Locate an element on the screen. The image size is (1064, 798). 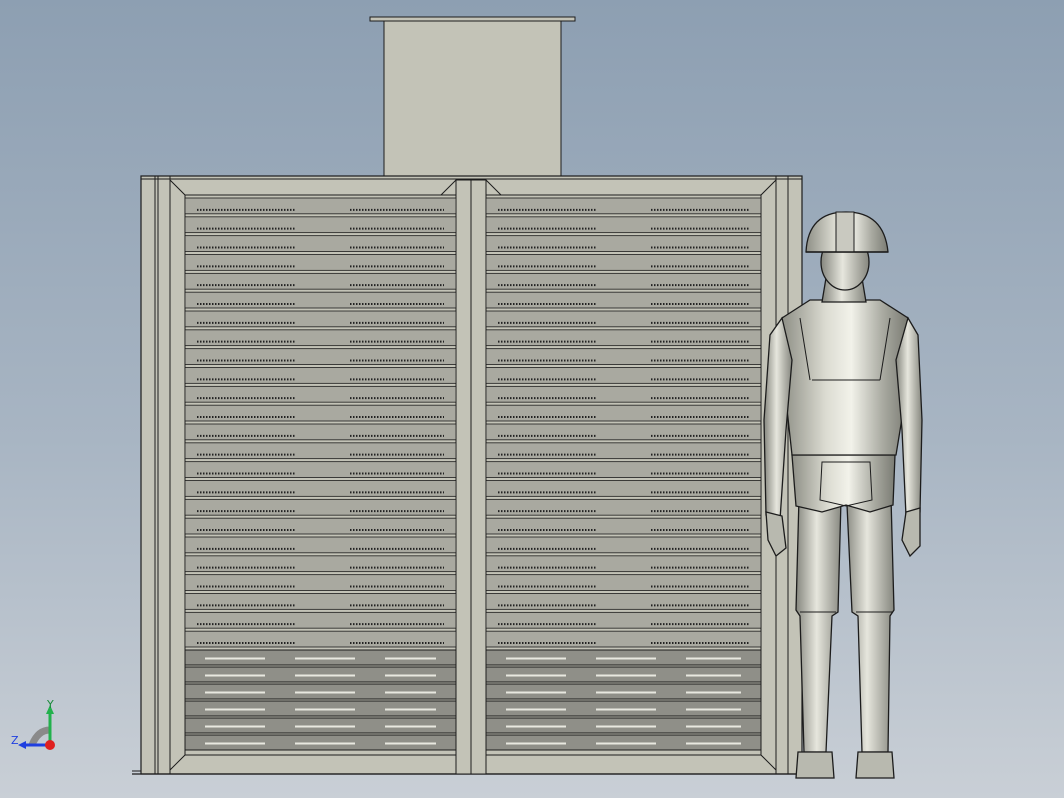
x-axis-dot is located at coordinates (50, 745).